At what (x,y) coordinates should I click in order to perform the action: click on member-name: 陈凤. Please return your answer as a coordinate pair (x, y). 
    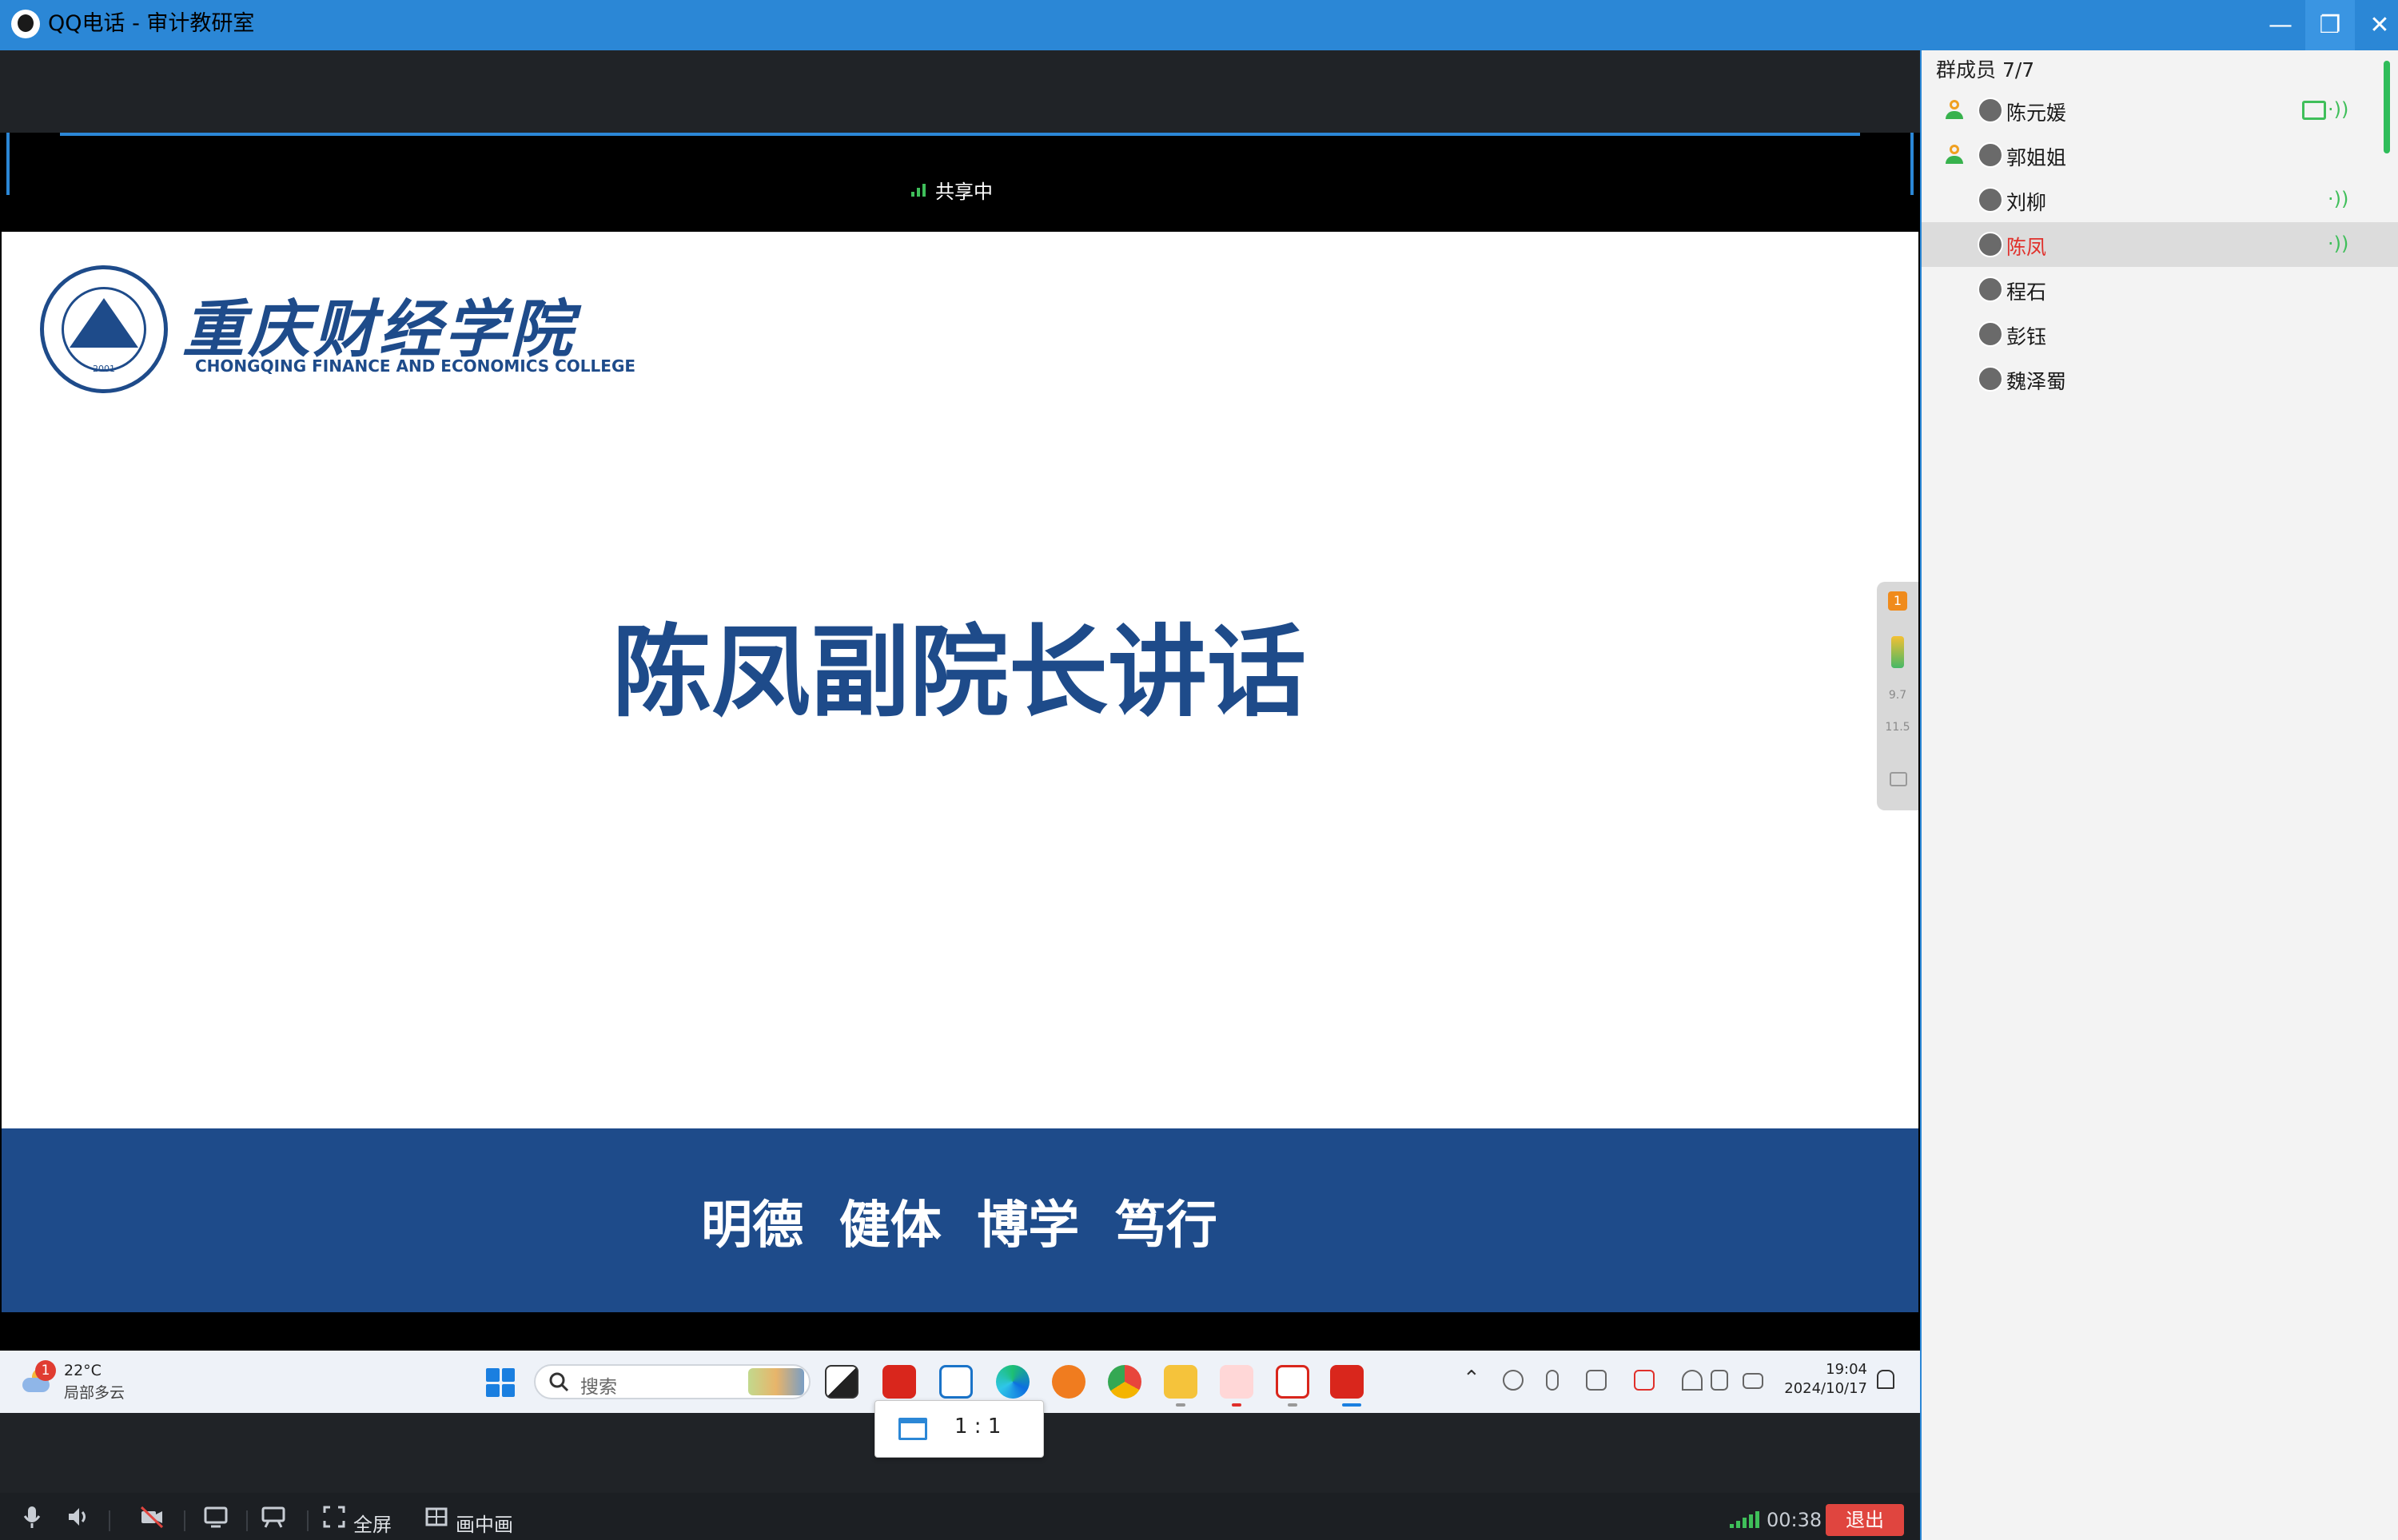
    Looking at the image, I should click on (2026, 248).